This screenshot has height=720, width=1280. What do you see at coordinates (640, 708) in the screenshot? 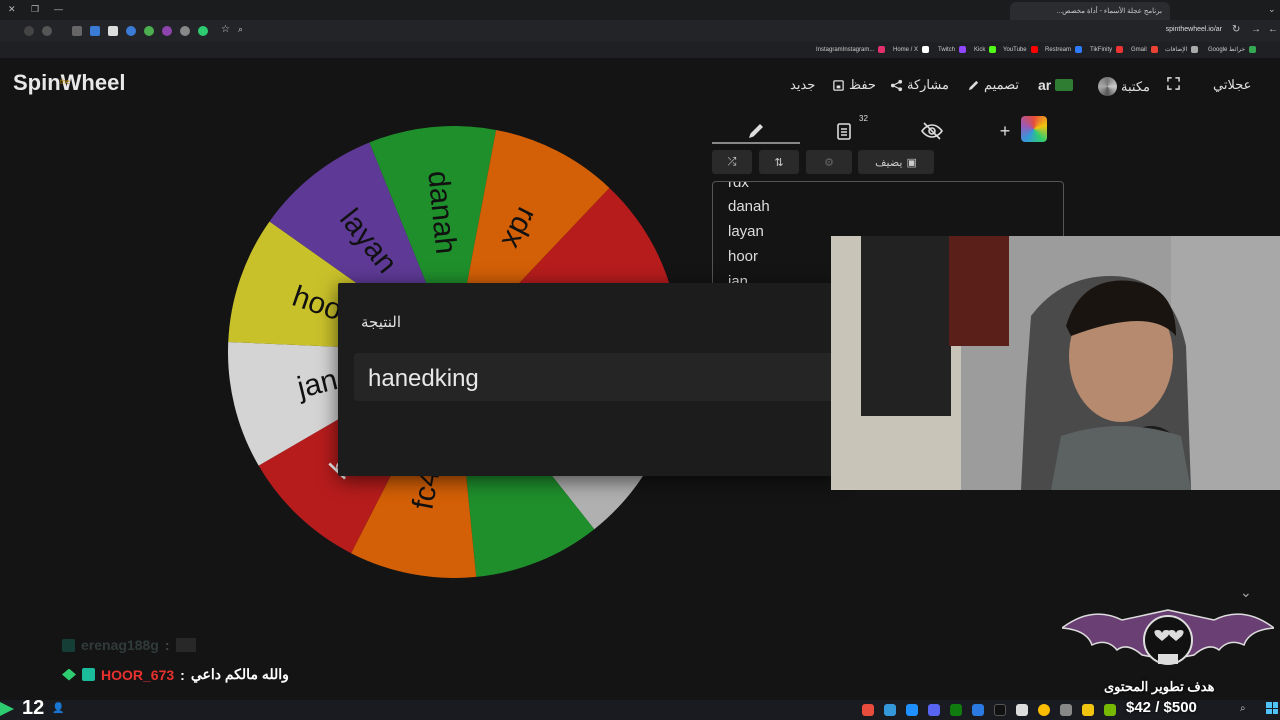
I see `os-taskbar: 12 👤 ⌕` at bounding box center [640, 708].